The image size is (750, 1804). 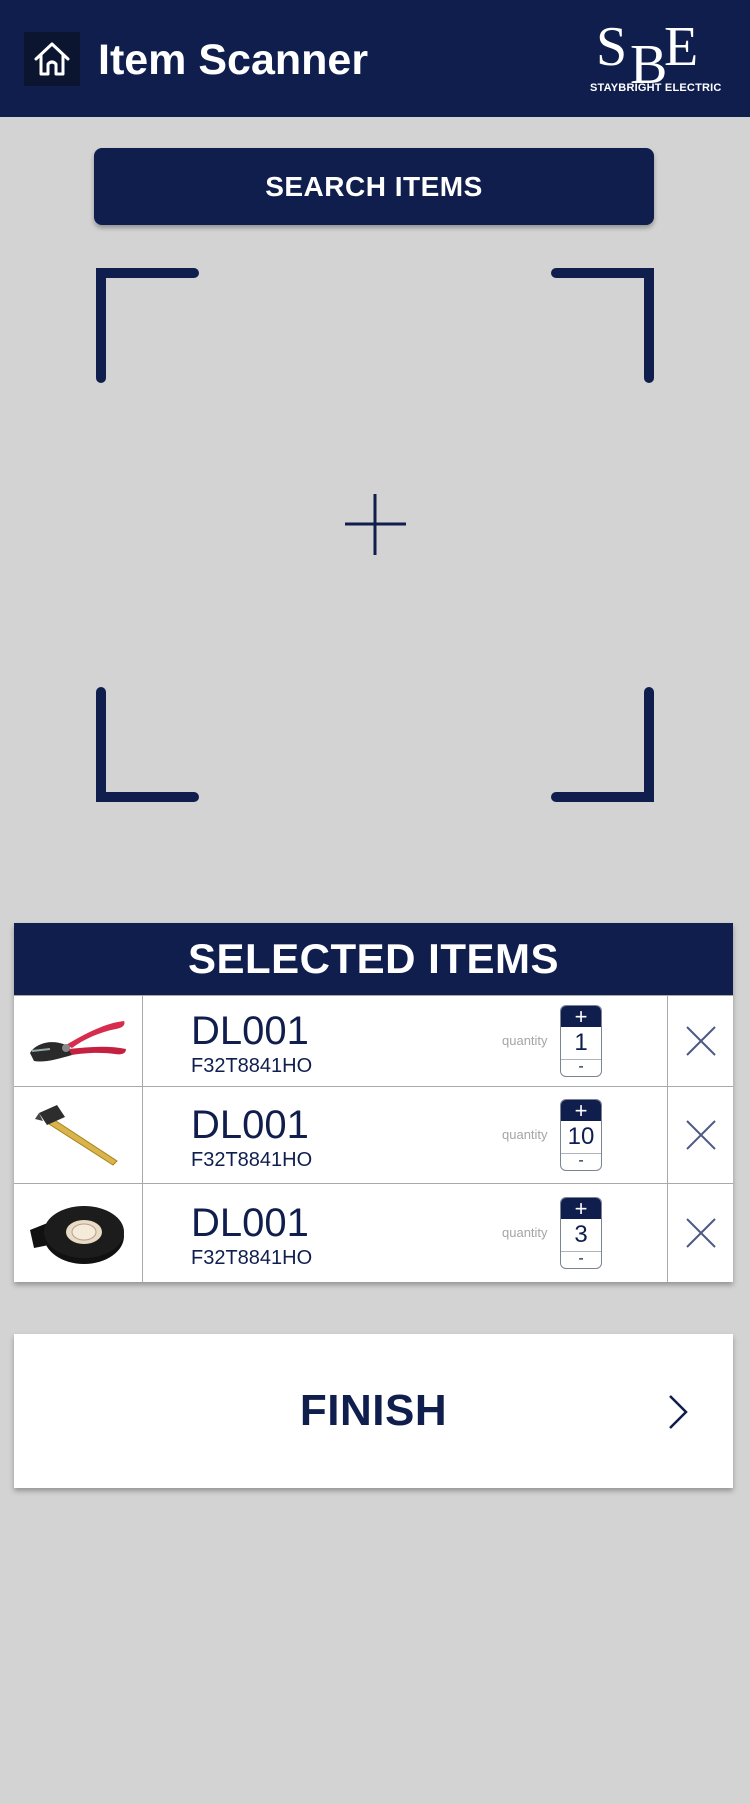 I want to click on viewfinder-corner-top-left, so click(x=147, y=325).